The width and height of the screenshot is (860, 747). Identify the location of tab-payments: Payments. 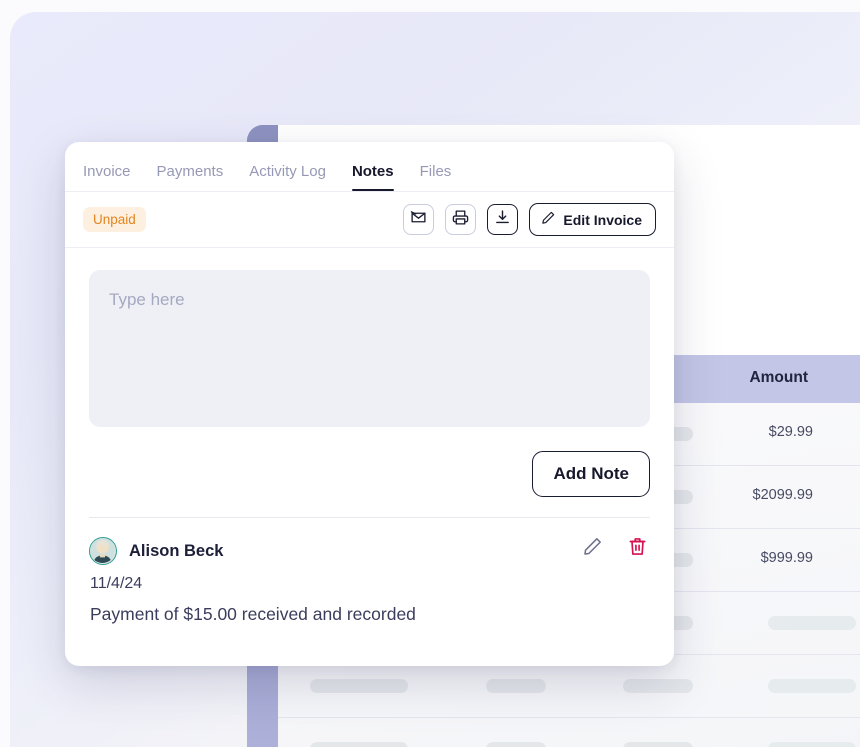
(190, 177).